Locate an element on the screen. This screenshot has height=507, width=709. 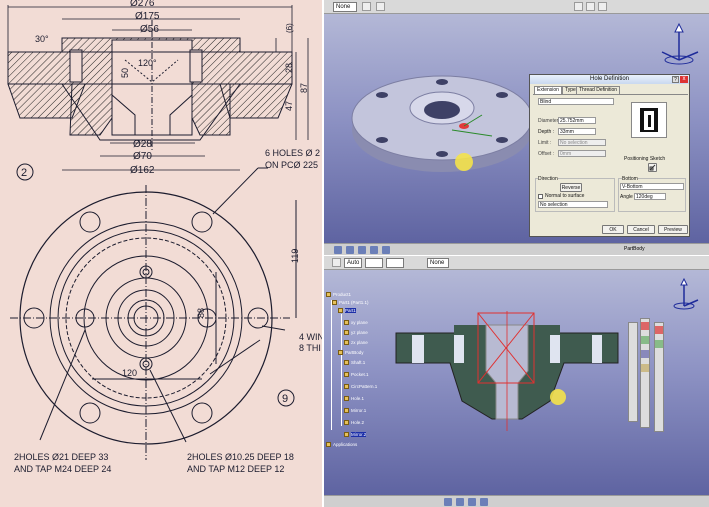
angle-field: 120deg is located at coordinates (650, 196).